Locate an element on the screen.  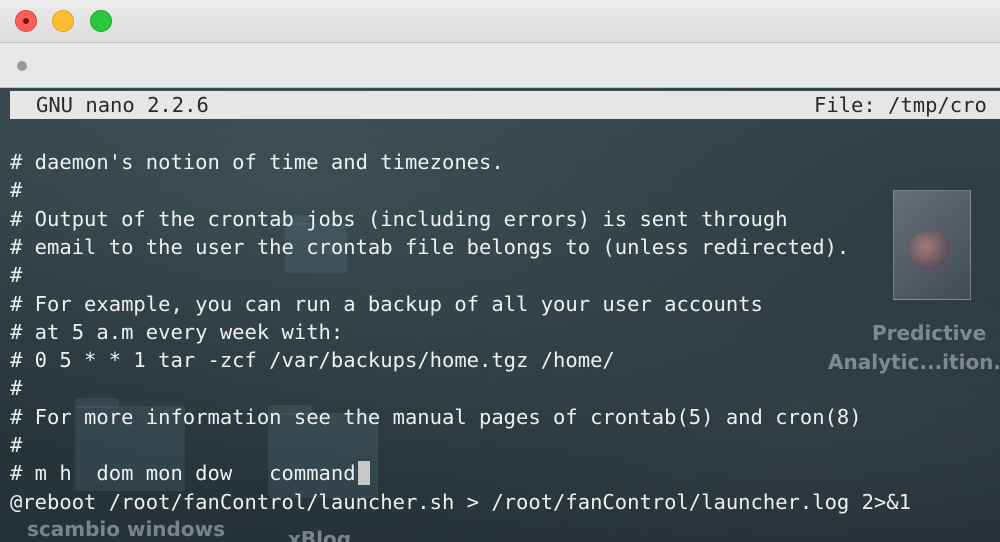
desktop-document-thumbnail-icon is located at coordinates (932, 245).